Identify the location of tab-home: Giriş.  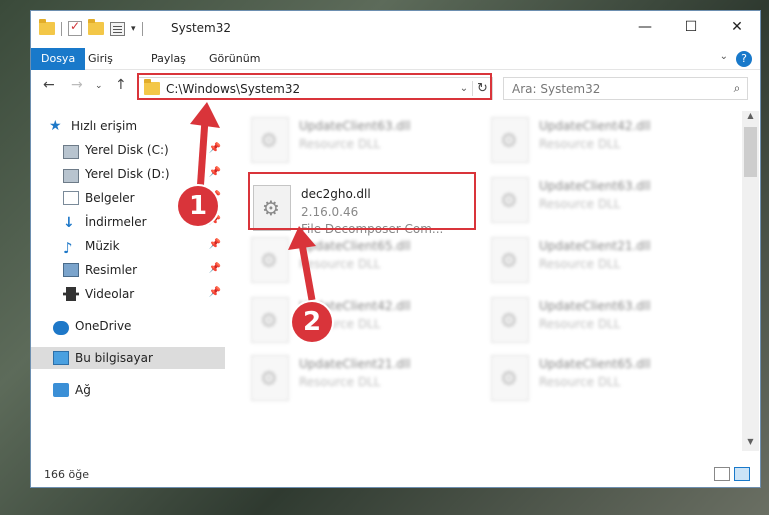
(100, 59).